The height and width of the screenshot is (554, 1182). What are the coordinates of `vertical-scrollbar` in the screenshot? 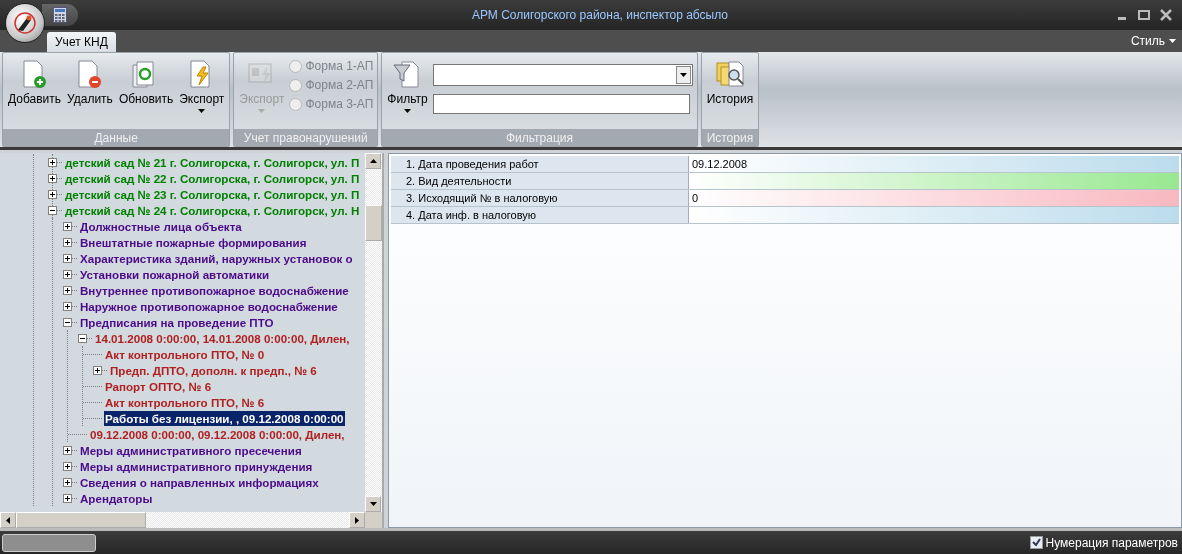 It's located at (373, 332).